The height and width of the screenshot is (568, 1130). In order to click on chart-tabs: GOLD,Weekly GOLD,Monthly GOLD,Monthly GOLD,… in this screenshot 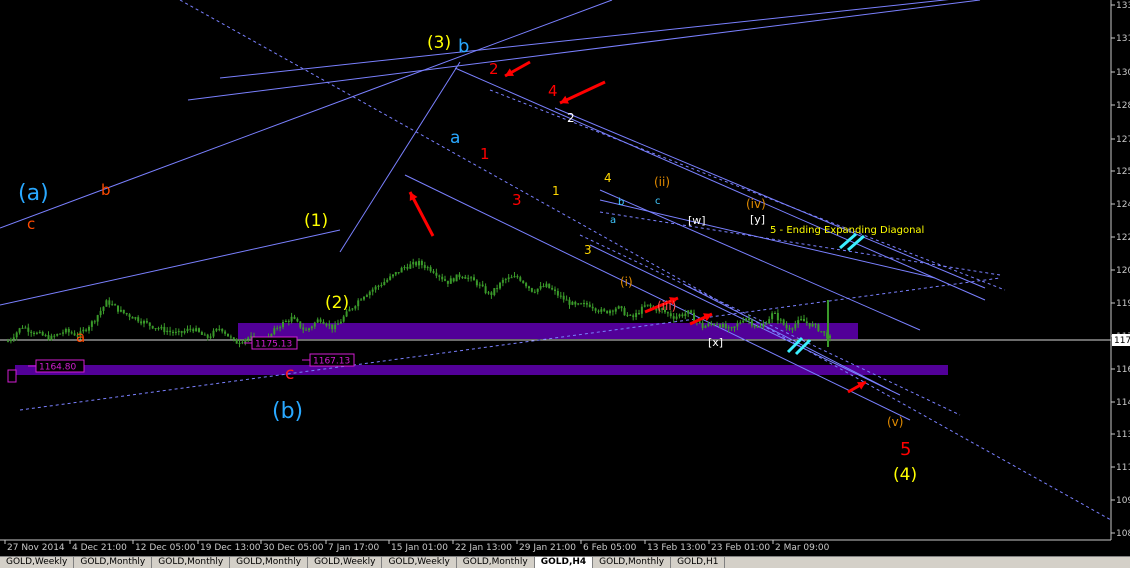, I will do `click(565, 562)`.